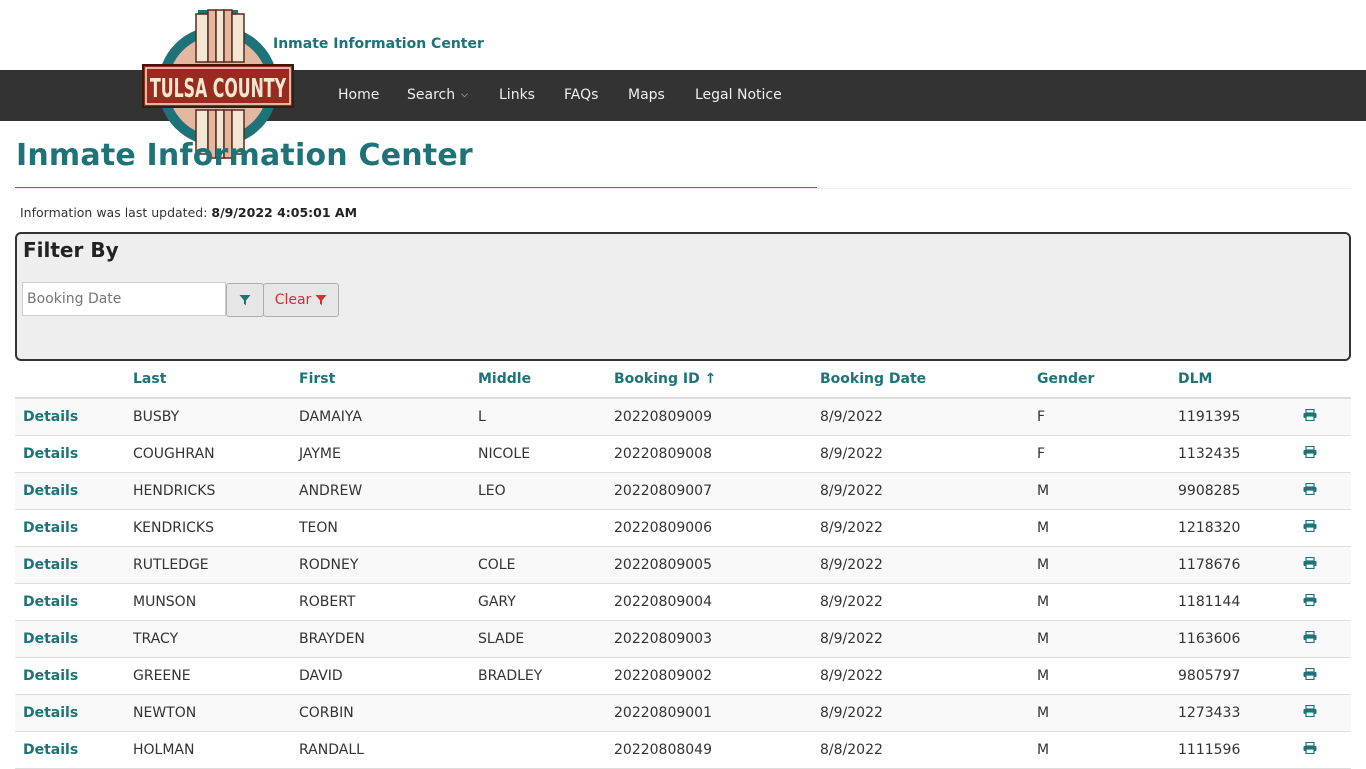  What do you see at coordinates (717, 417) in the screenshot?
I see `cell-booking-id: 20220809009` at bounding box center [717, 417].